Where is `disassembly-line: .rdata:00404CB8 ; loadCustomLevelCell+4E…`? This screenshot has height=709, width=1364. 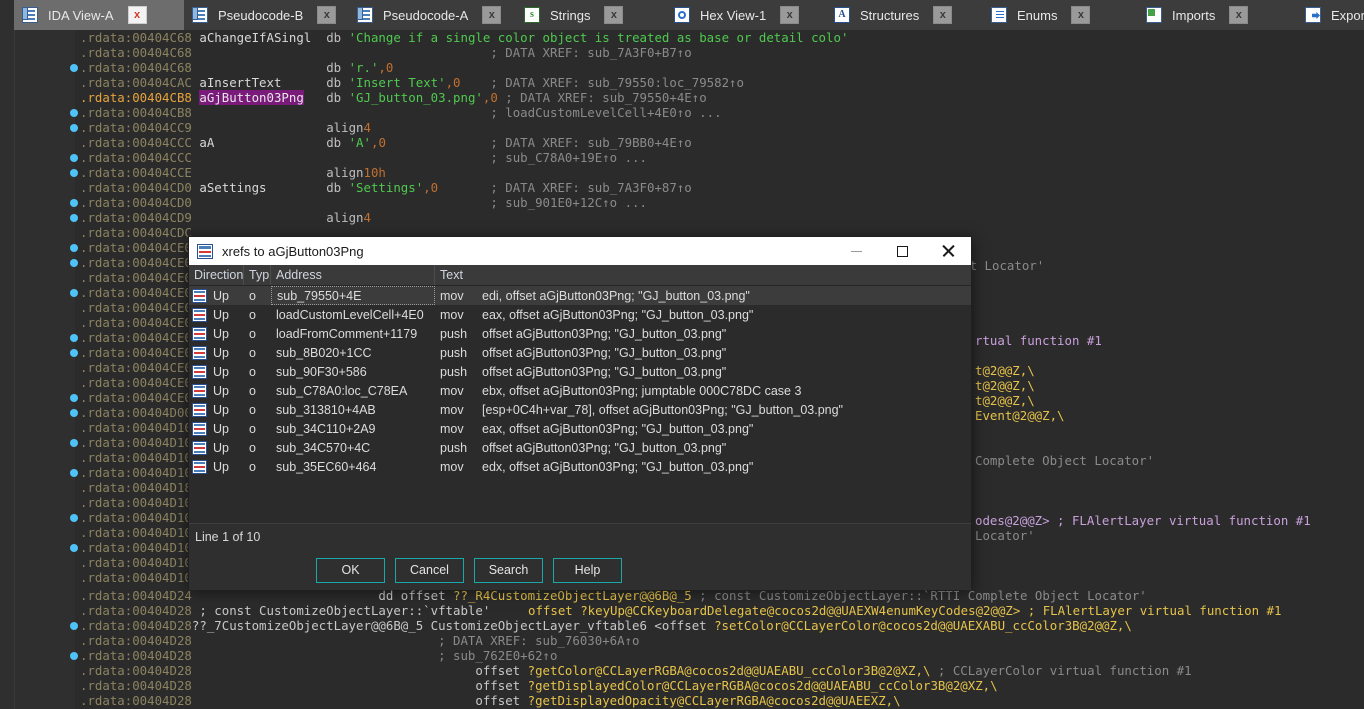 disassembly-line: .rdata:00404CB8 ; loadCustomLevelCell+4E… is located at coordinates (401, 112).